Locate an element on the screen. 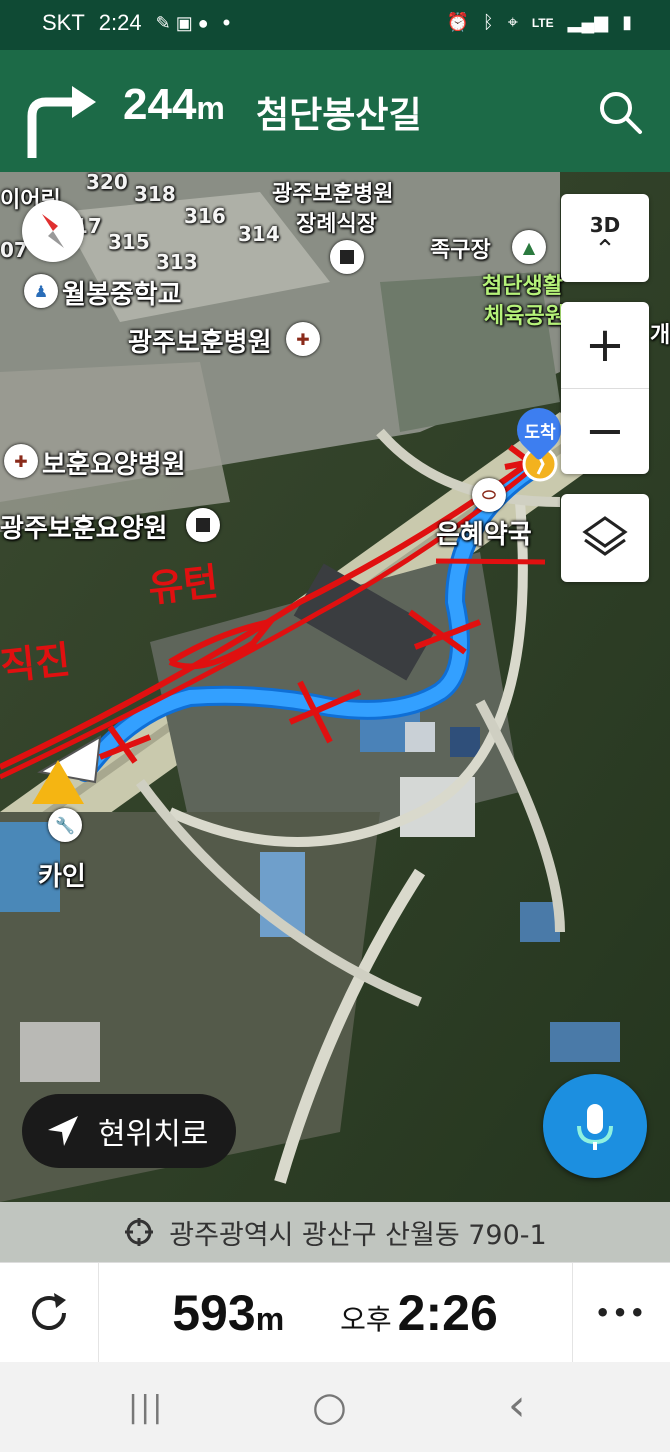 This screenshot has width=670, height=1452. crosshair-icon is located at coordinates (139, 1232).